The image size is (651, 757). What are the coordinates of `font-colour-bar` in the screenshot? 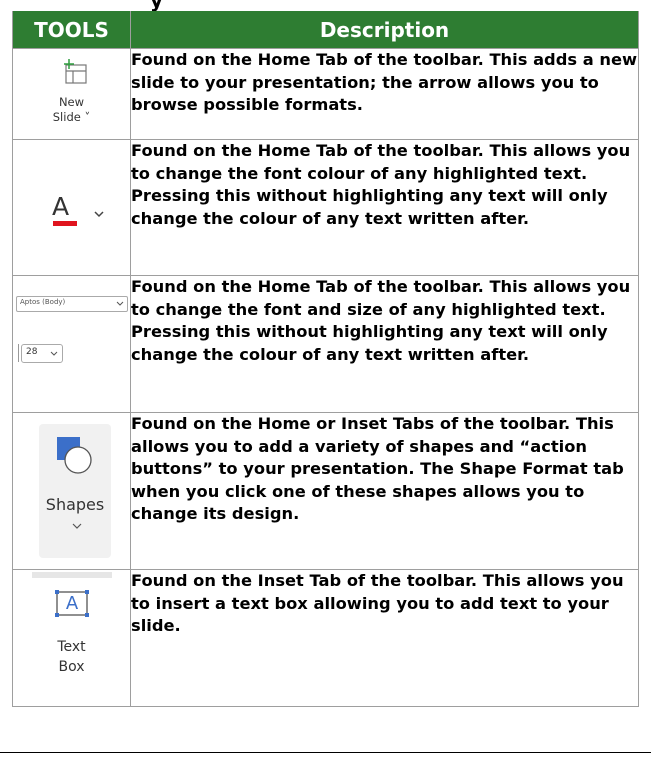 It's located at (65, 223).